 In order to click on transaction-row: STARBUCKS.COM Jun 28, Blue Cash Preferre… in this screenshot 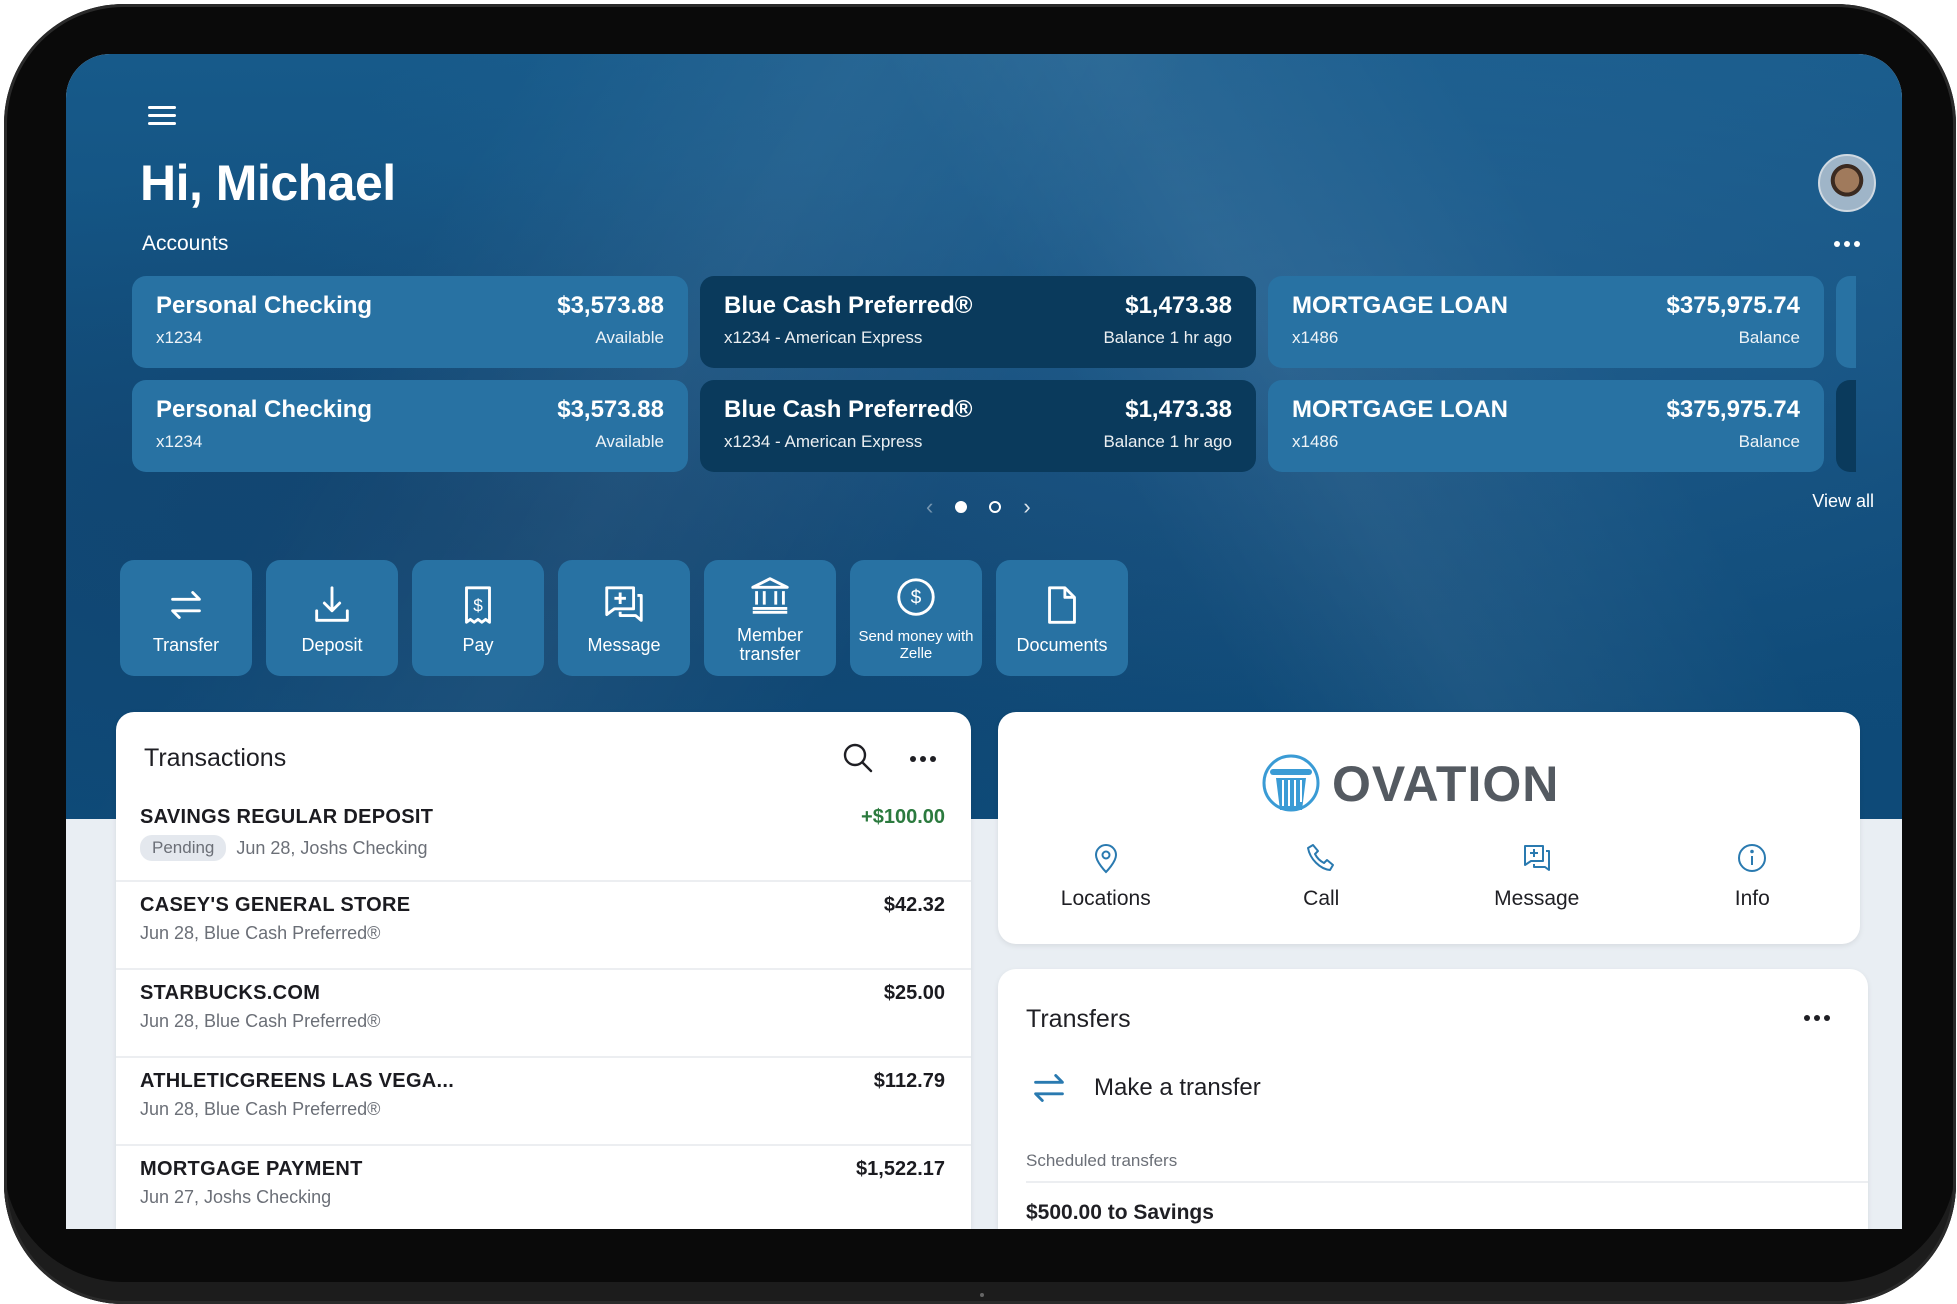, I will do `click(543, 1014)`.